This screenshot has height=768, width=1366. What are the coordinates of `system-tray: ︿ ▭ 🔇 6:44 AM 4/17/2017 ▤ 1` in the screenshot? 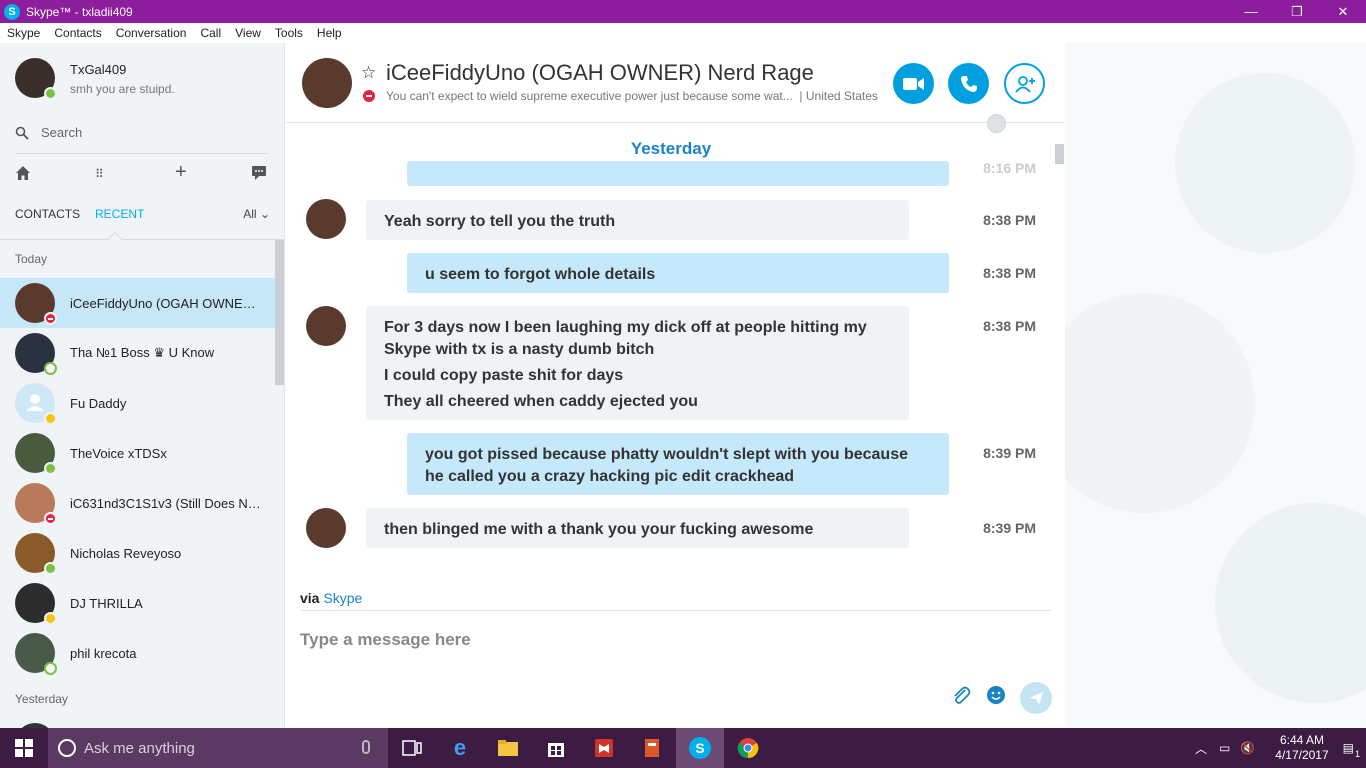 It's located at (1280, 748).